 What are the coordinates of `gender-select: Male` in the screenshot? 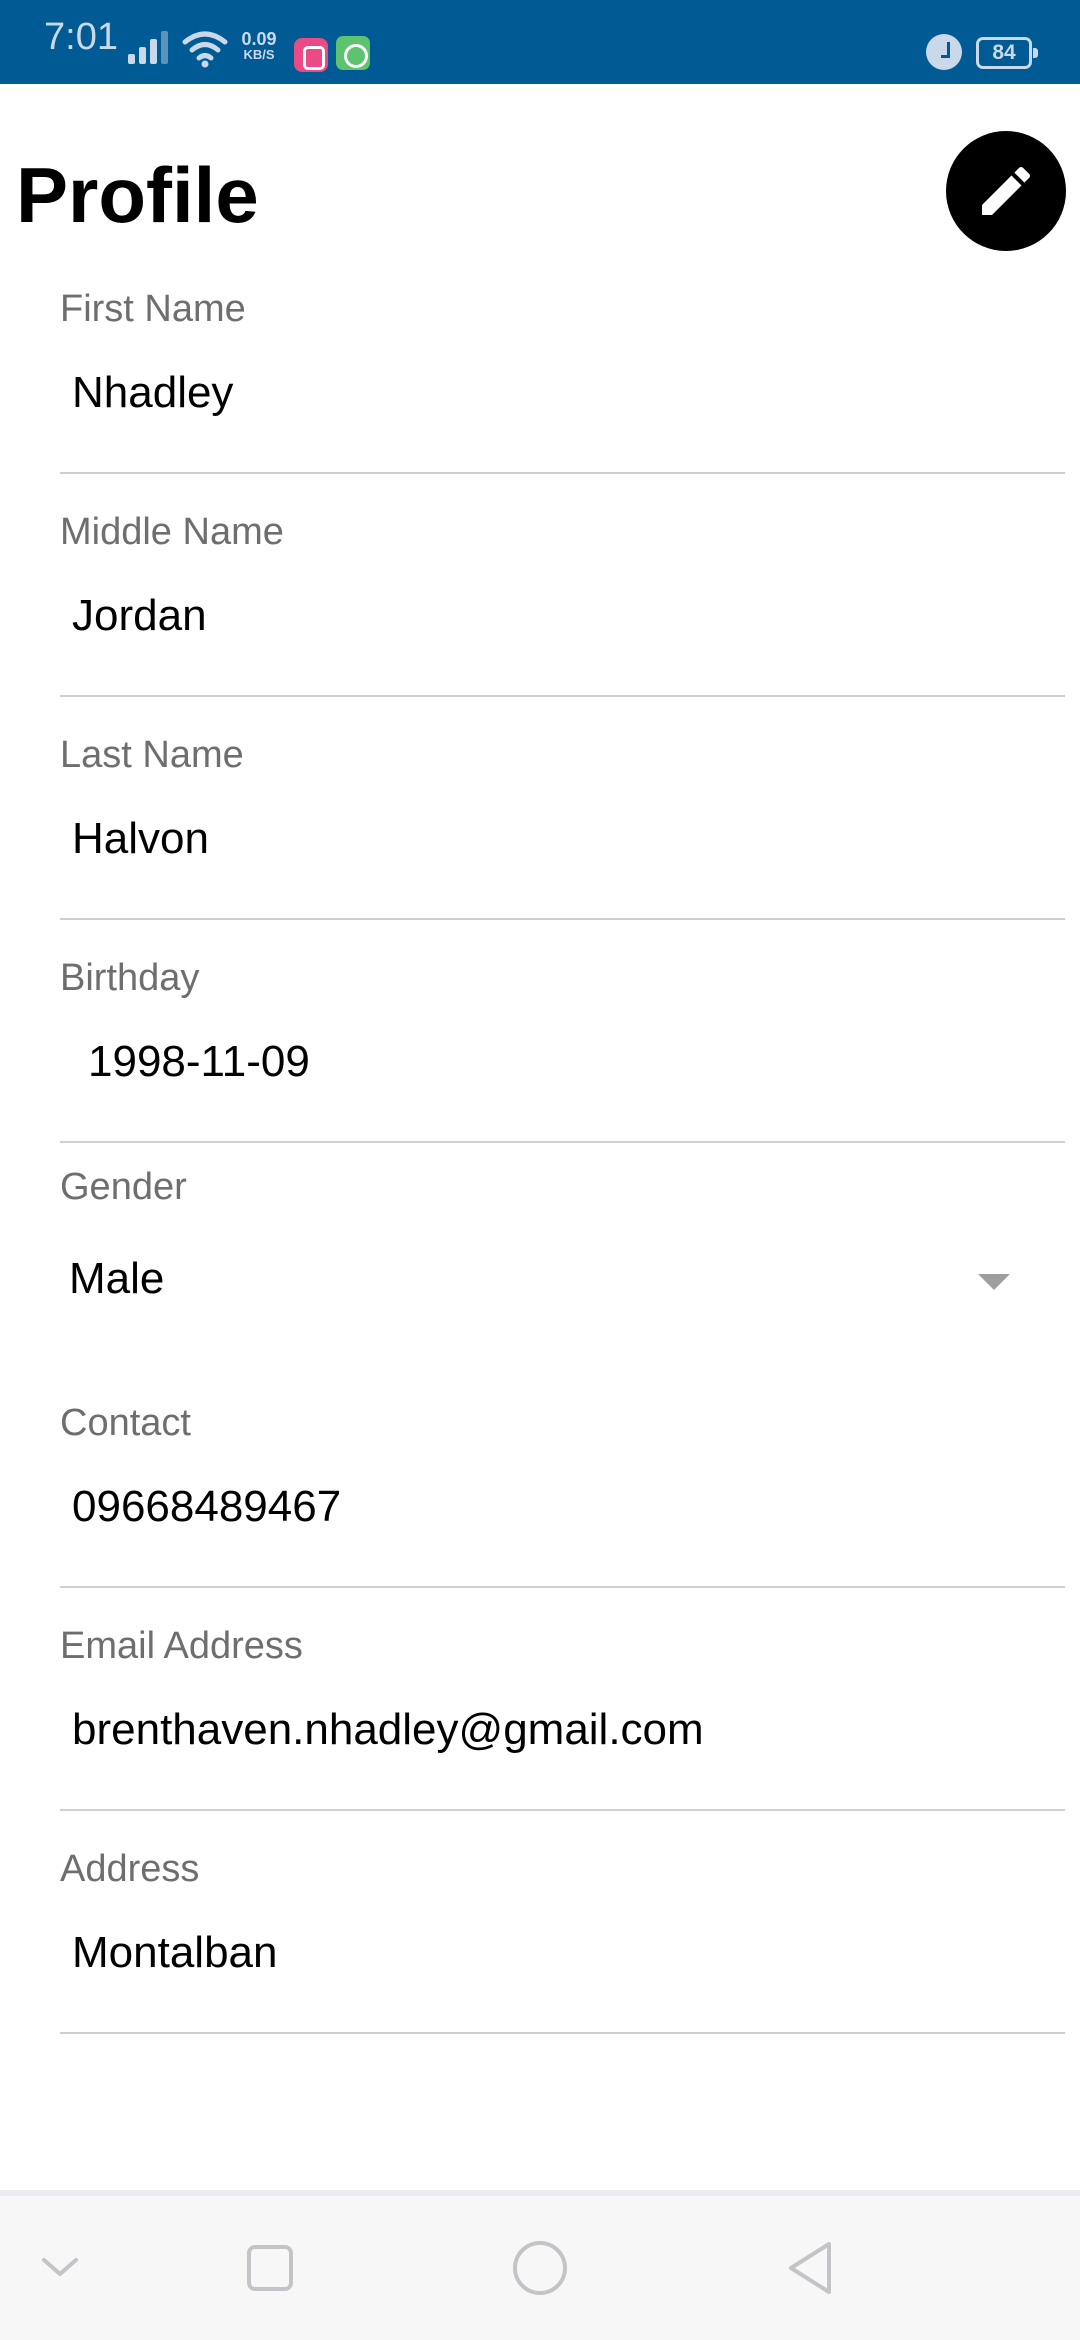 It's located at (562, 1281).